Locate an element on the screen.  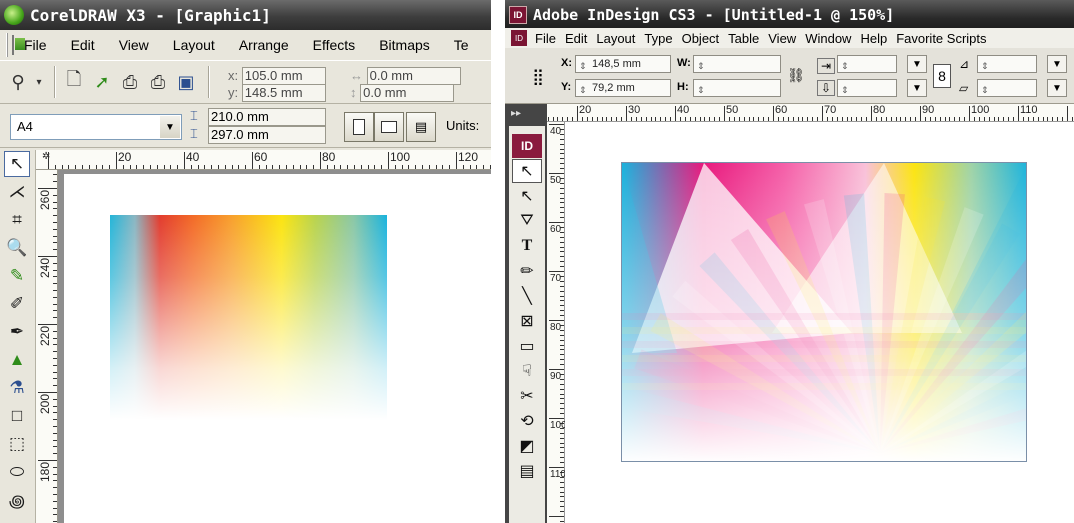
direct-selection-tool-icon: ↖ is located at coordinates (527, 196).